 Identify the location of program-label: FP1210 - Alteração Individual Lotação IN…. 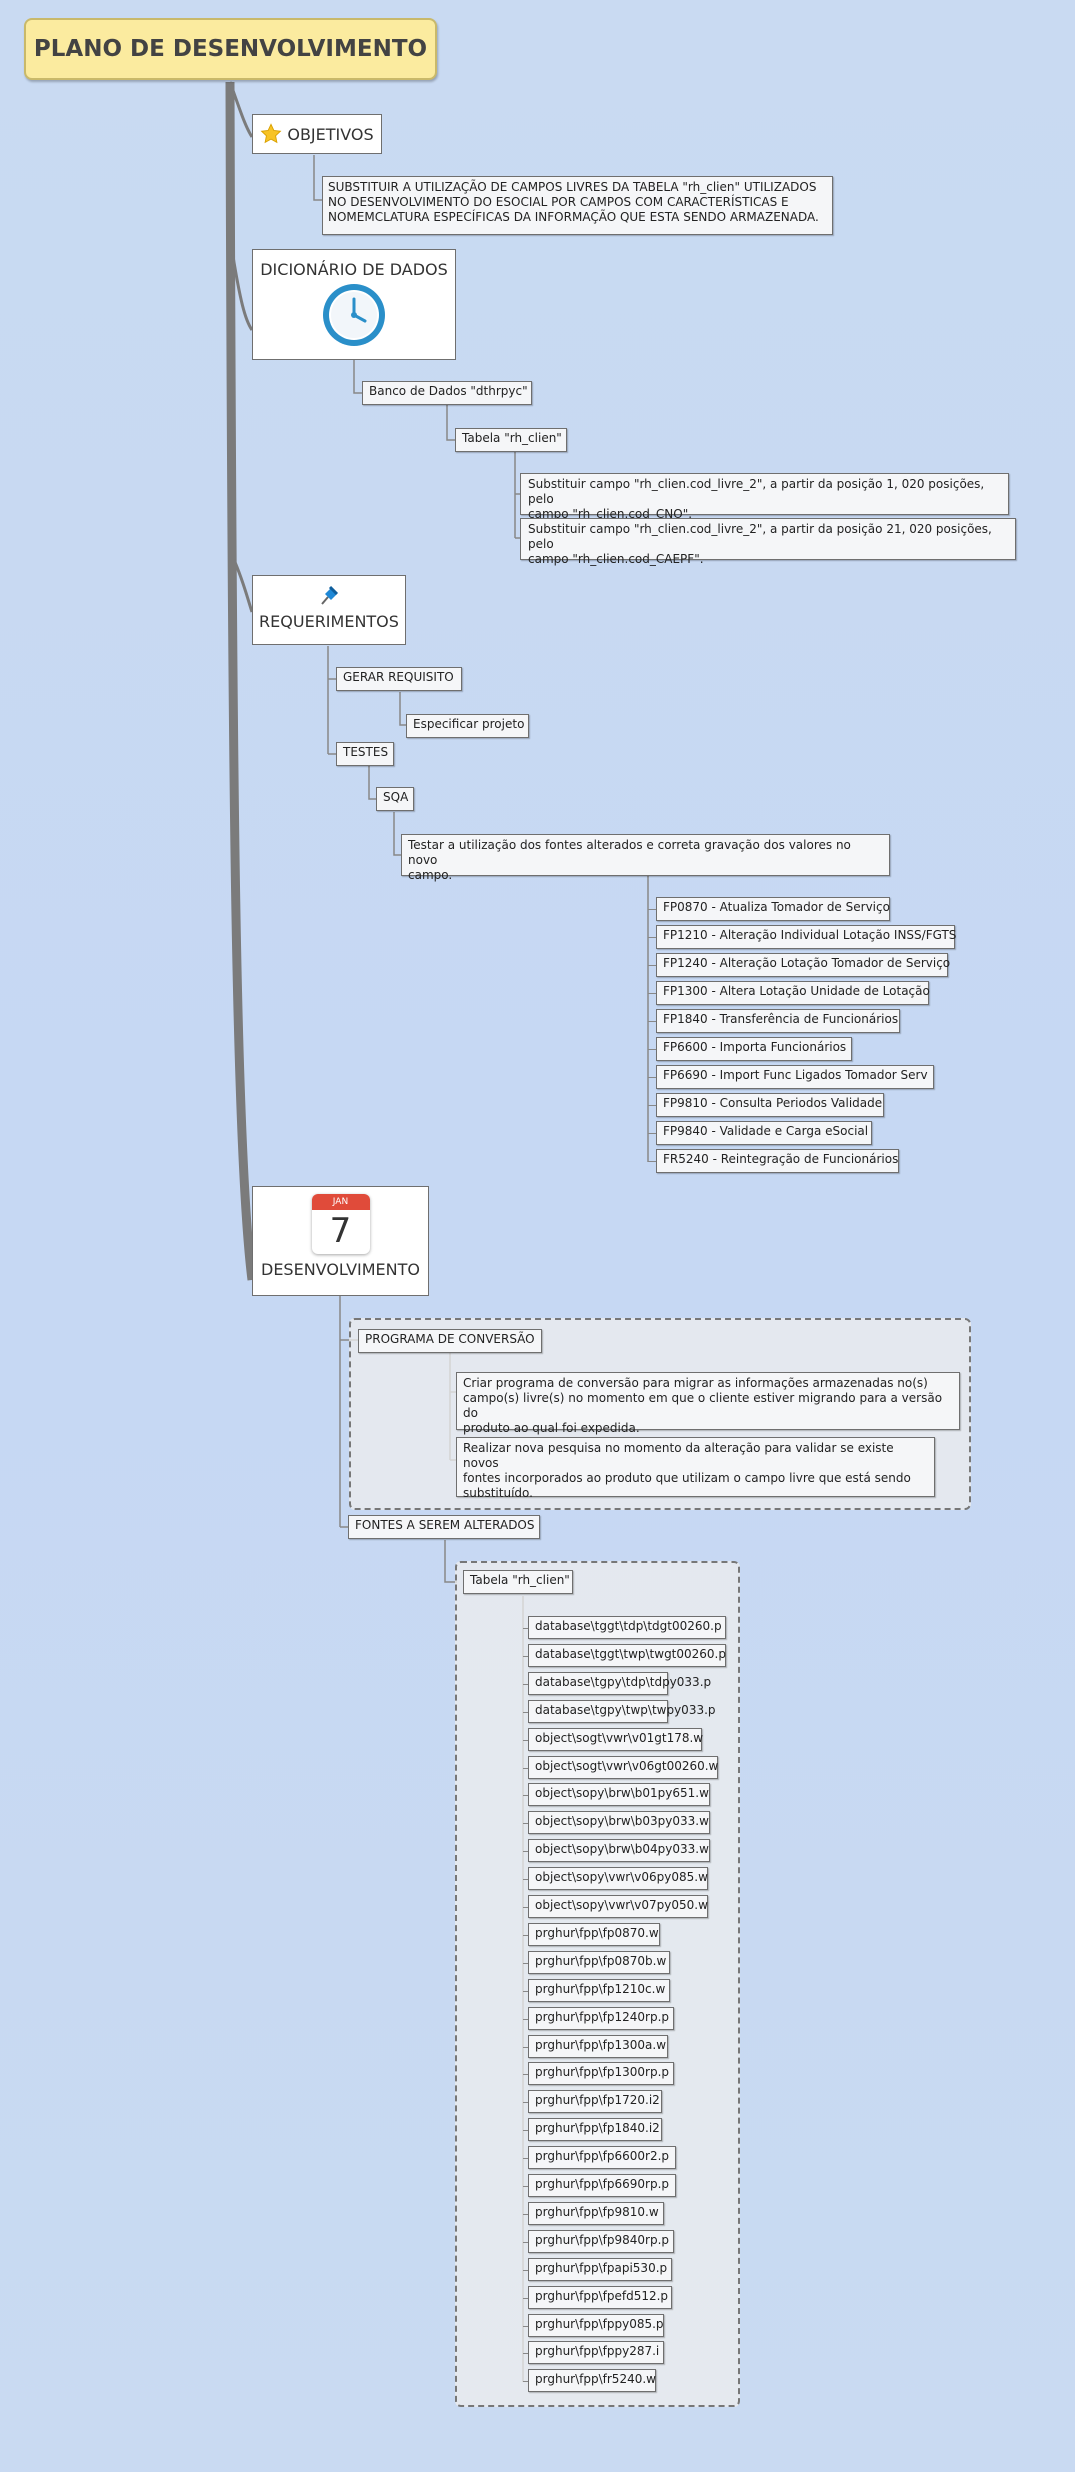
(810, 935).